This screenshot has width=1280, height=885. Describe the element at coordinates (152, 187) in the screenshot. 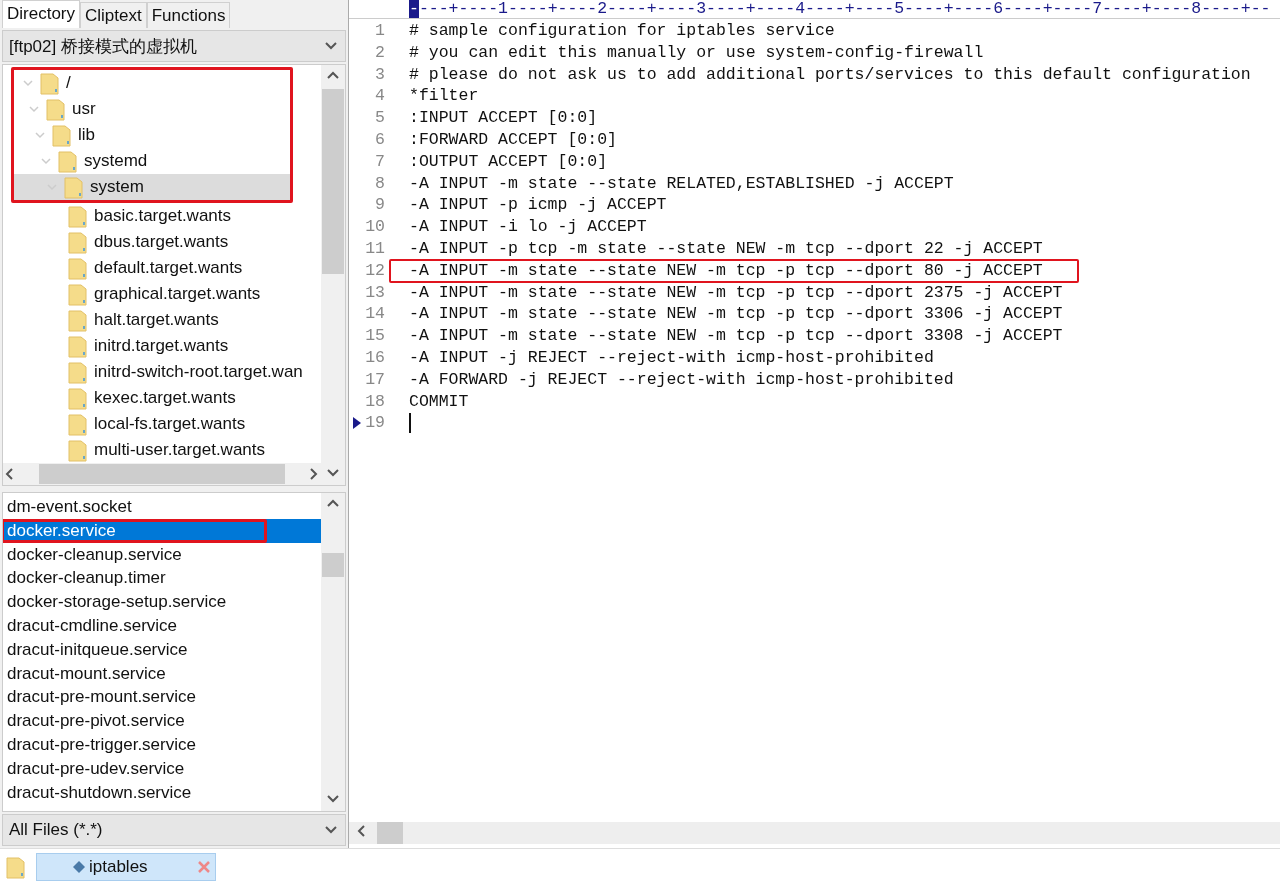

I see `tree-item: system` at that location.